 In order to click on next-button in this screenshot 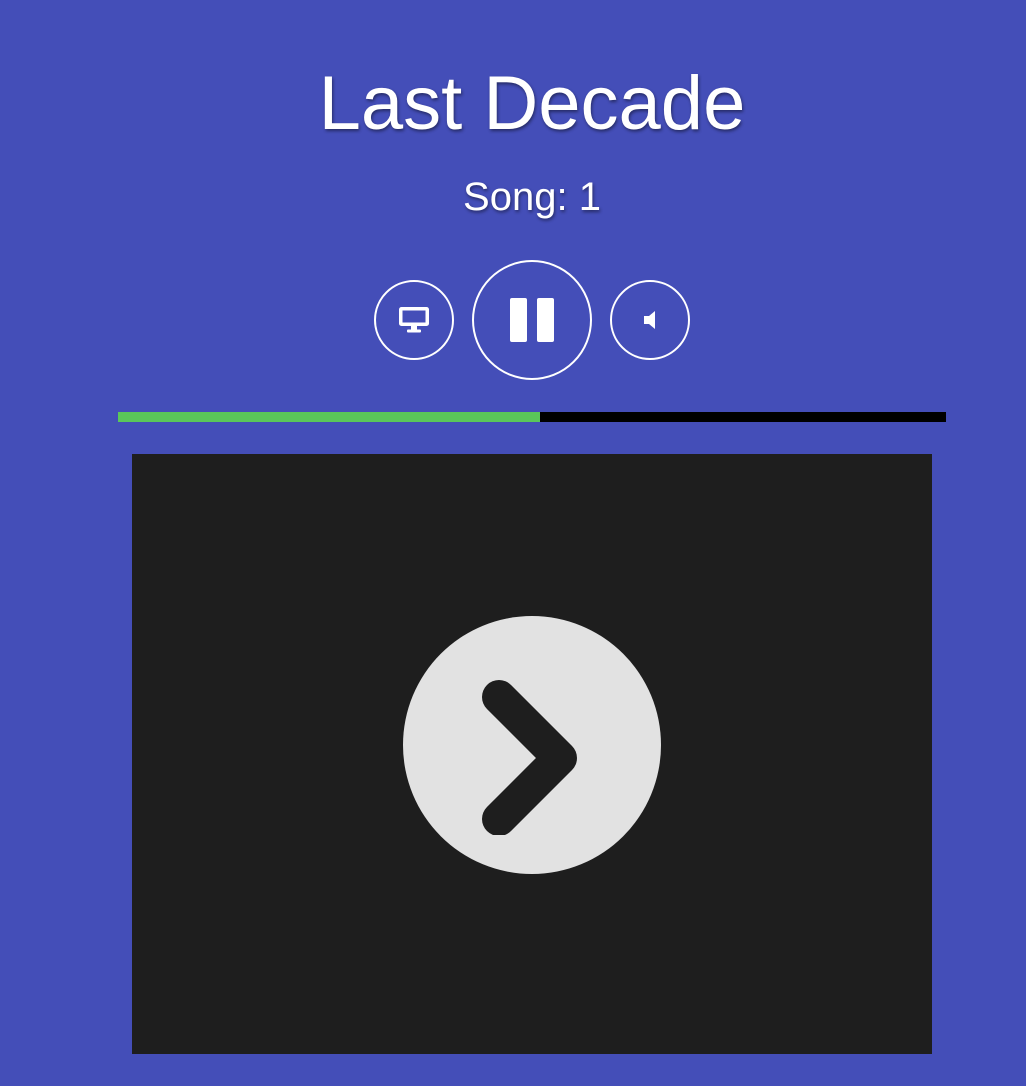, I will do `click(532, 745)`.